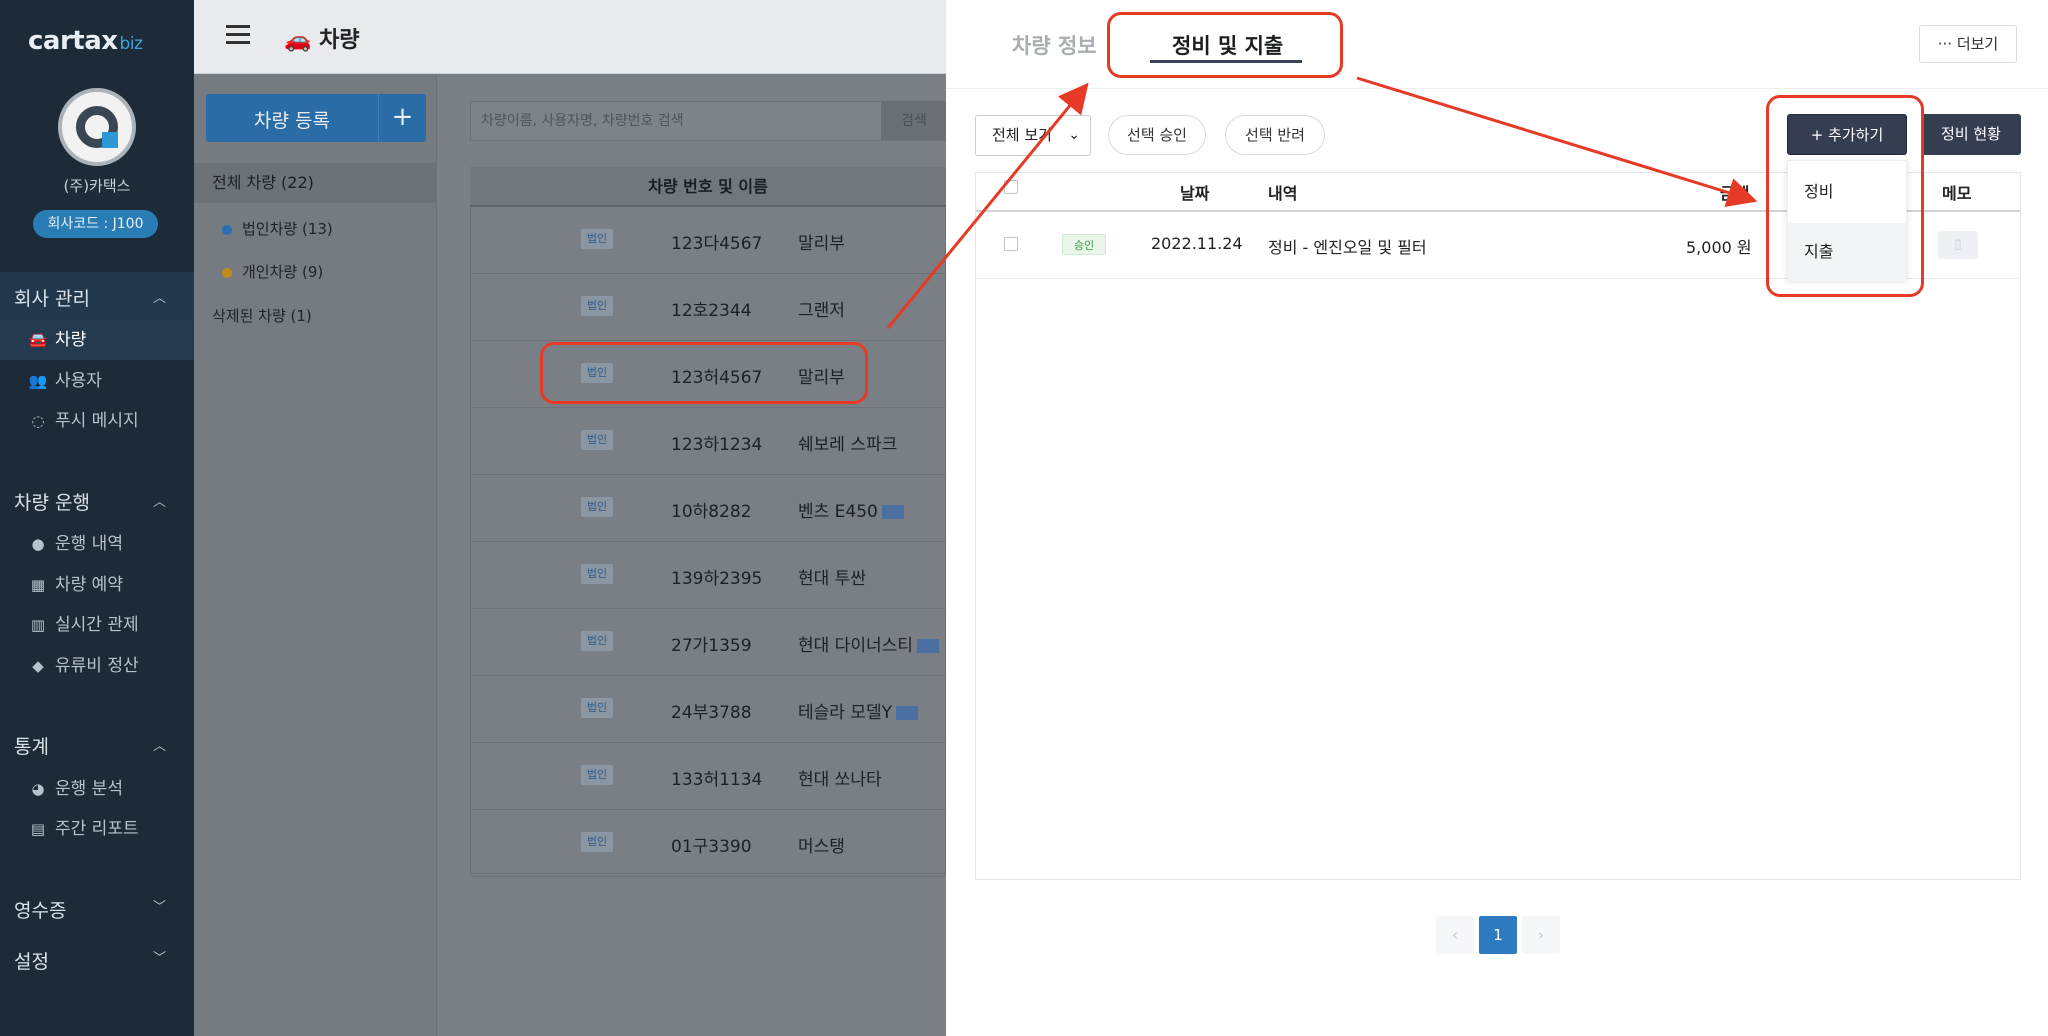 This screenshot has height=1036, width=2048. What do you see at coordinates (1322, 202) in the screenshot?
I see `annotation-arrows` at bounding box center [1322, 202].